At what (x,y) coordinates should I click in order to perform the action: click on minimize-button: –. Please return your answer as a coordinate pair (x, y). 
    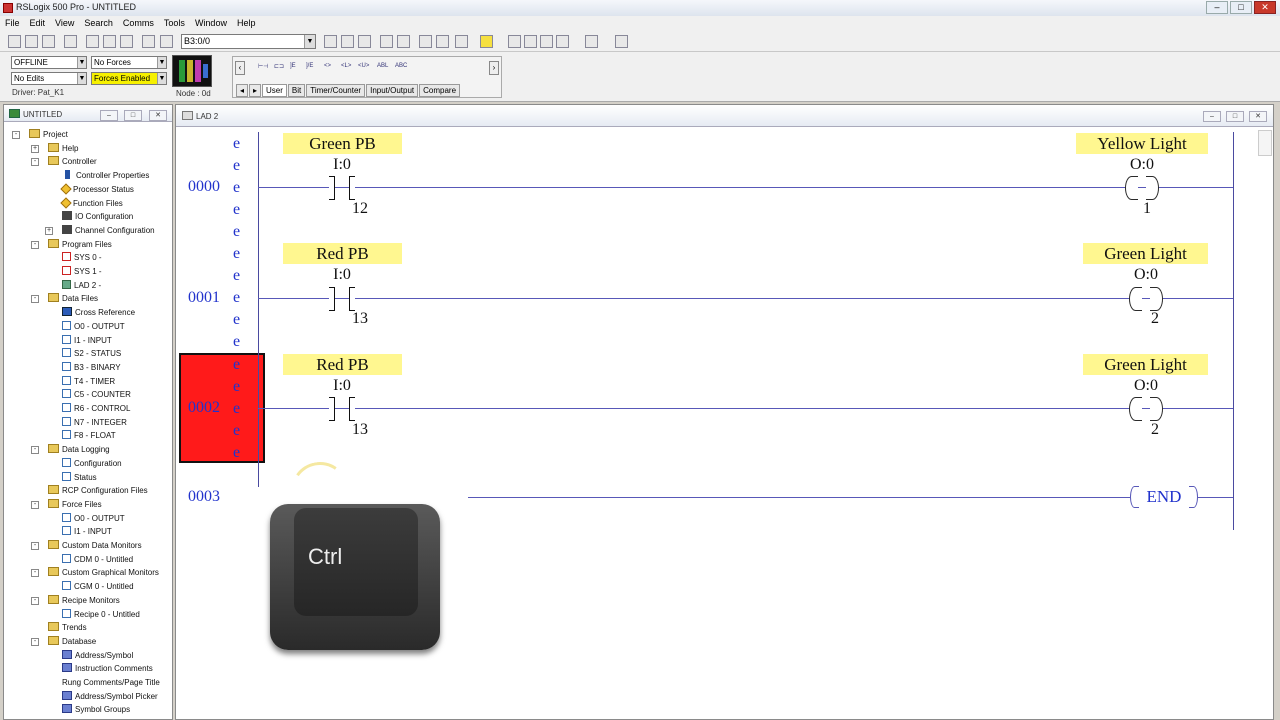
    Looking at the image, I should click on (1217, 7).